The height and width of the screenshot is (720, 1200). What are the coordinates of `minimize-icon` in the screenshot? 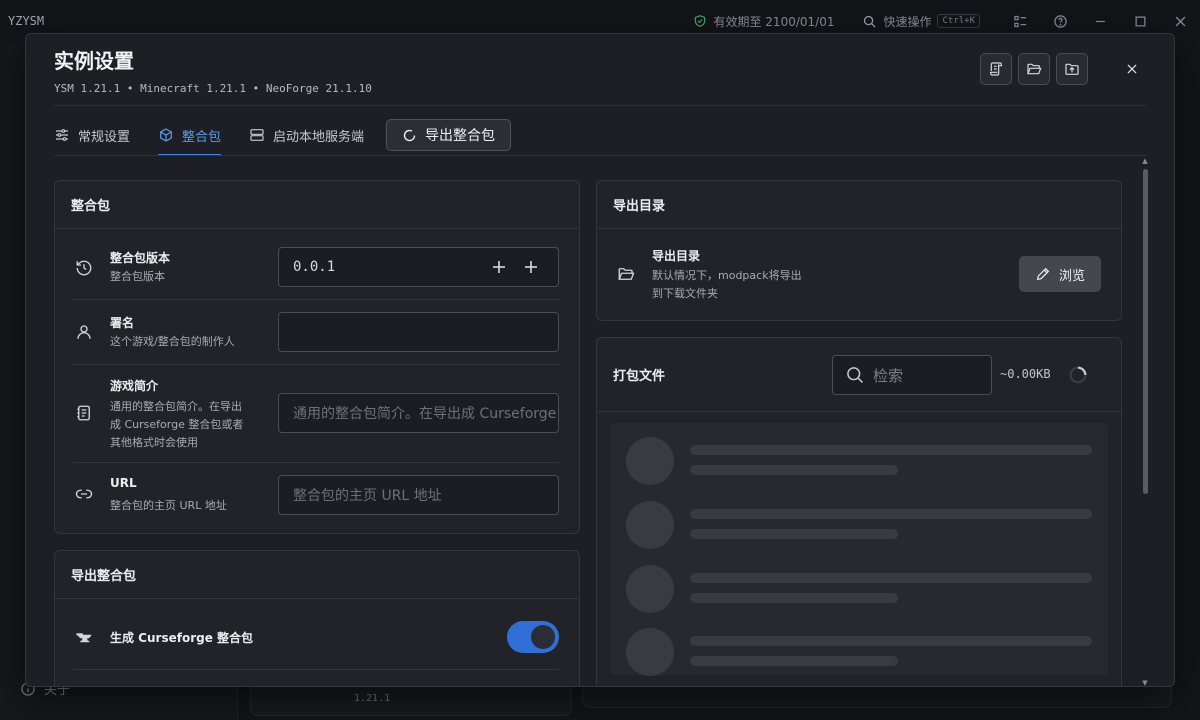 It's located at (1100, 21).